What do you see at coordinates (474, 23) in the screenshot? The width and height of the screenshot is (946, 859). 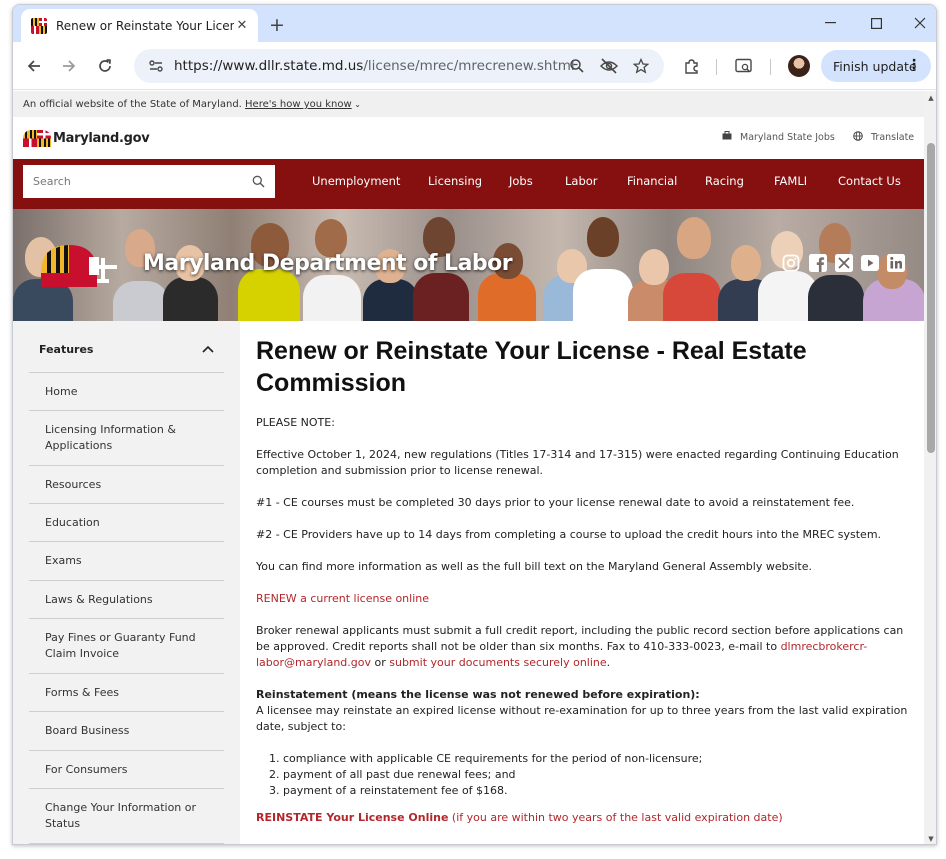 I see `tab-strip: Renew or Reinstate Your License ✕ +` at bounding box center [474, 23].